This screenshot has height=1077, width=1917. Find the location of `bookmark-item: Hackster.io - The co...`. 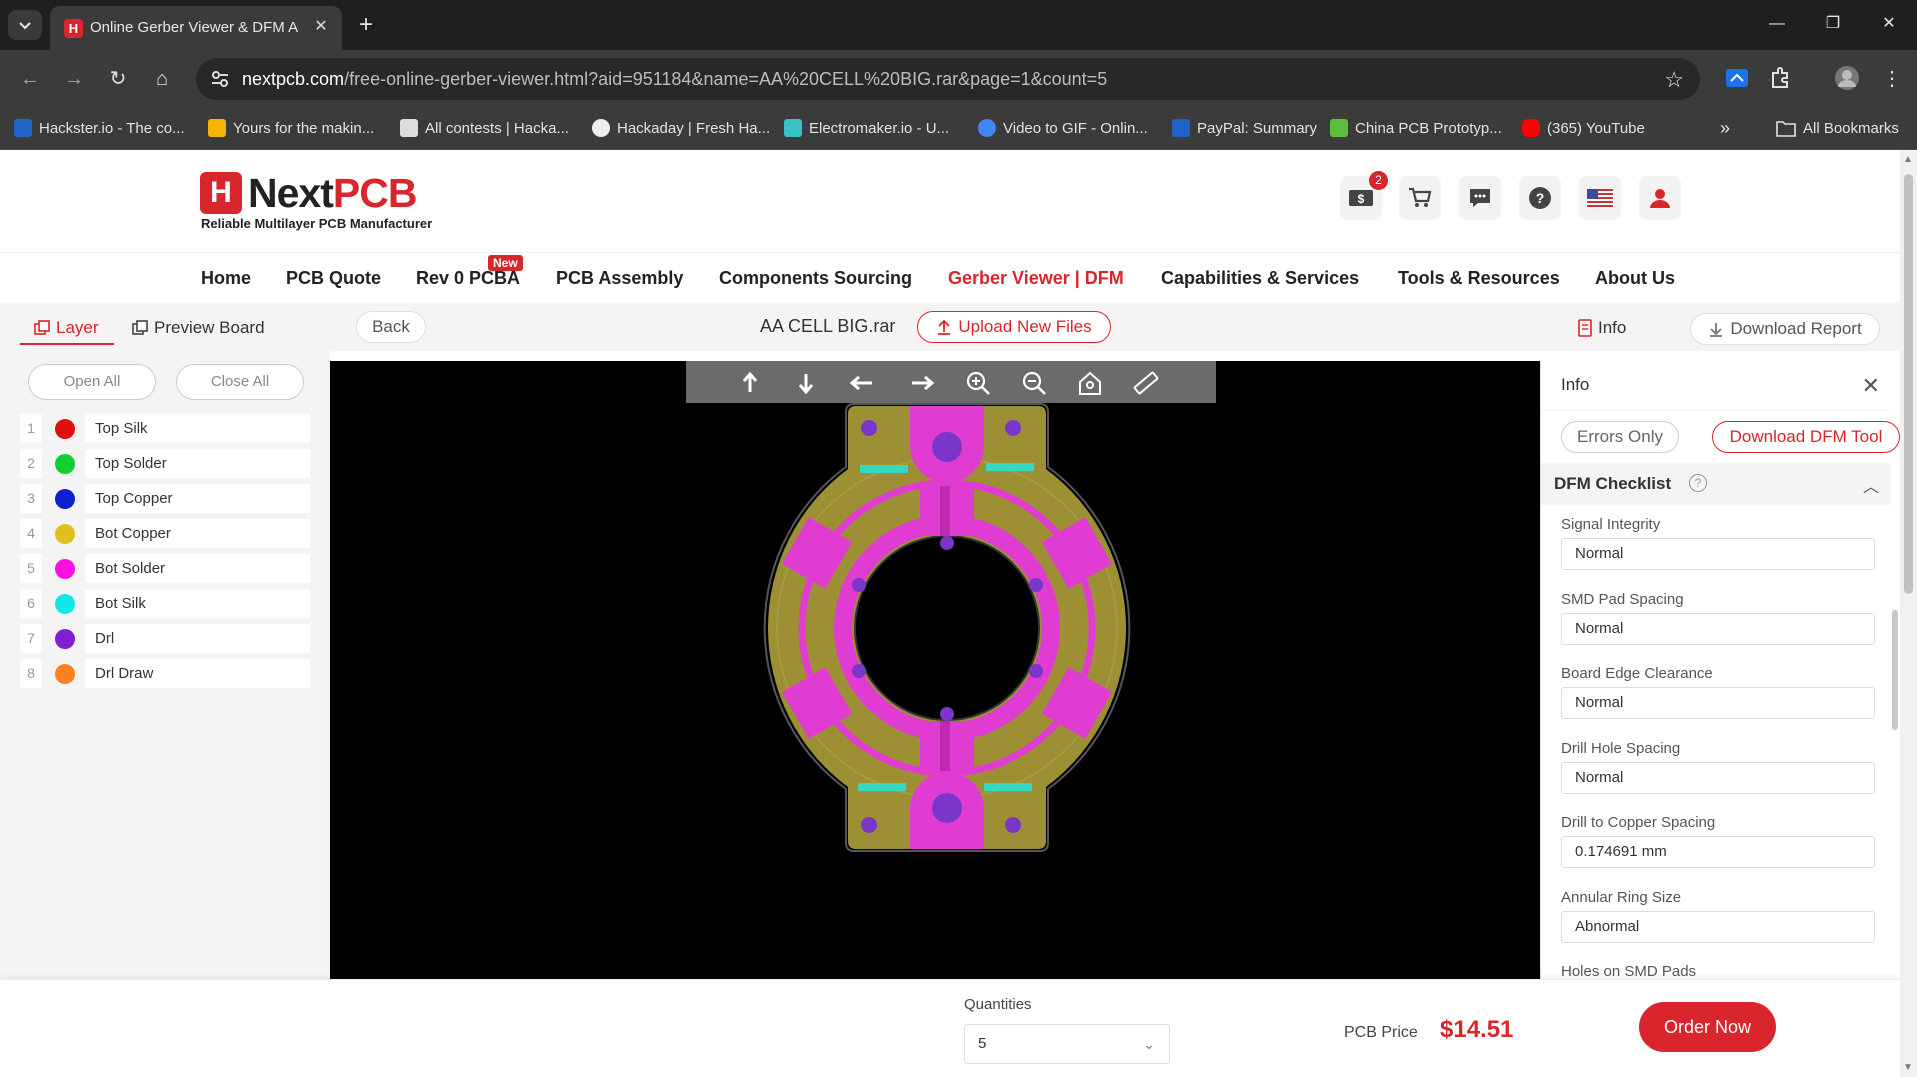

bookmark-item: Hackster.io - The co... is located at coordinates (99, 128).